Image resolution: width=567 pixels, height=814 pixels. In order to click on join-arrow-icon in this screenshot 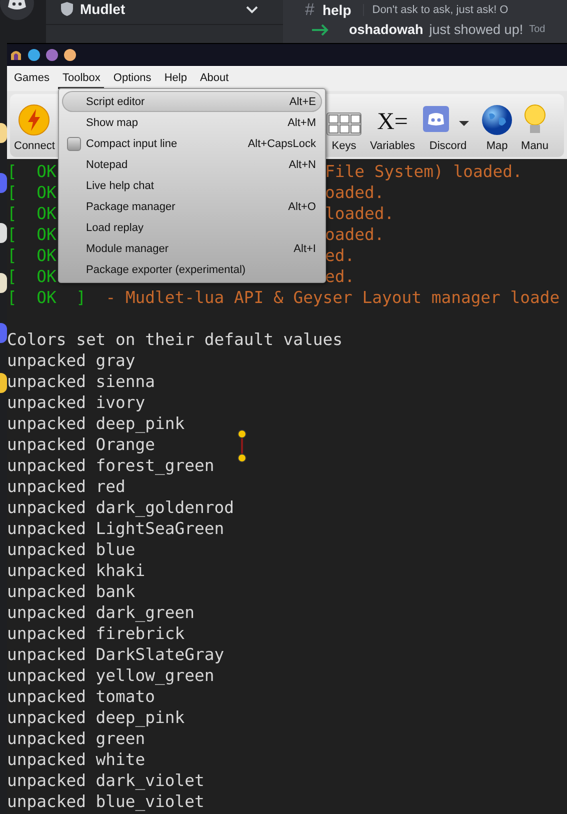, I will do `click(320, 30)`.